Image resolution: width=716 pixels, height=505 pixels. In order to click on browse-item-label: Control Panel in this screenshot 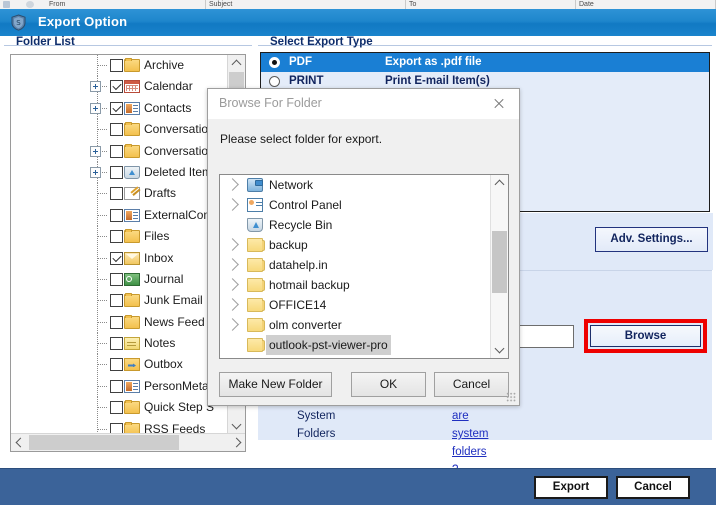, I will do `click(305, 205)`.